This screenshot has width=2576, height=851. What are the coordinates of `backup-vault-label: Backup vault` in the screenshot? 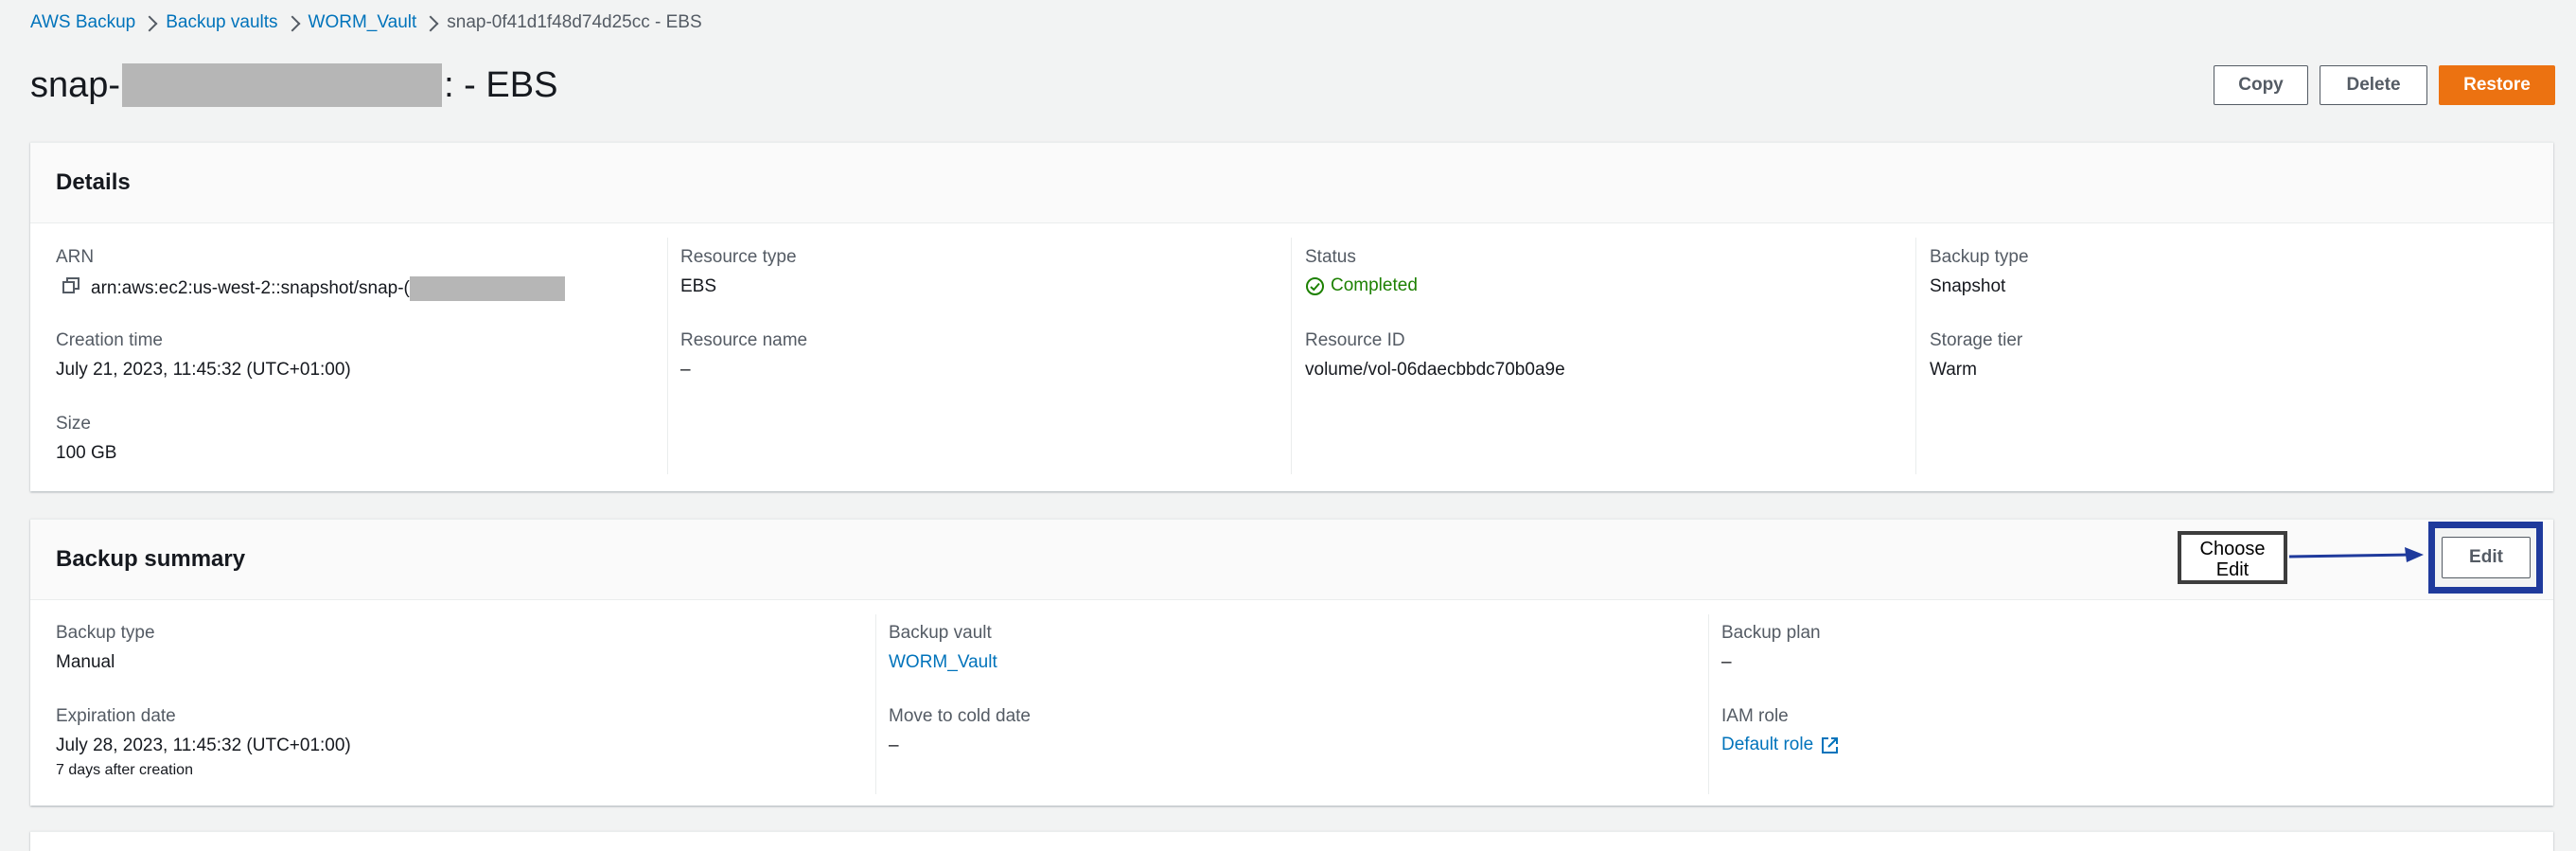 It's located at (940, 633).